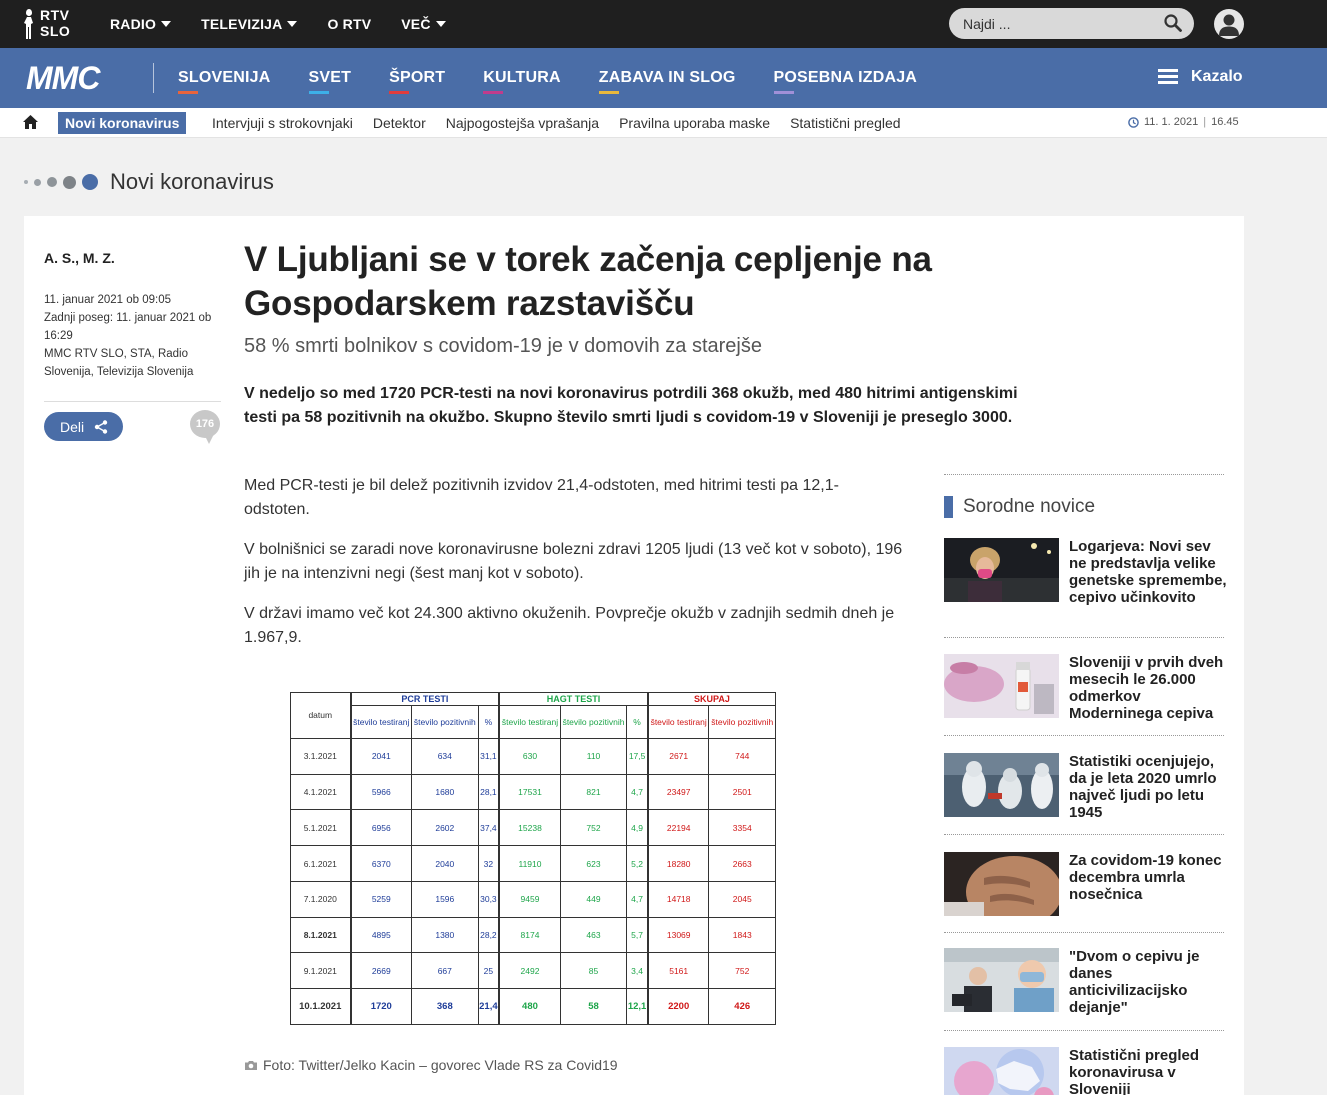  Describe the element at coordinates (637, 722) in the screenshot. I see `table-subheader: %` at that location.